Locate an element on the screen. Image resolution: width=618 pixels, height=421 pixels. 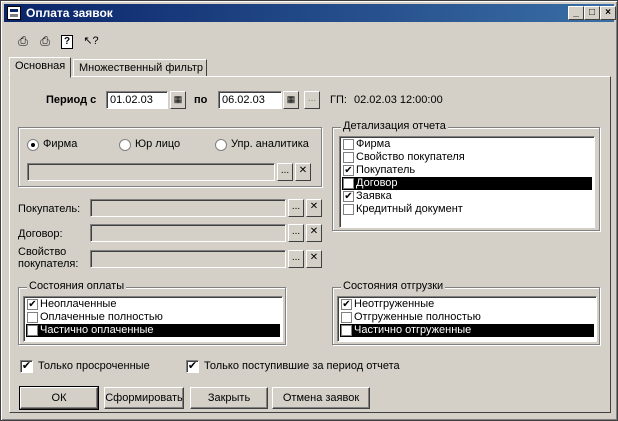
list-item-label: Свойство покупателя is located at coordinates (410, 157).